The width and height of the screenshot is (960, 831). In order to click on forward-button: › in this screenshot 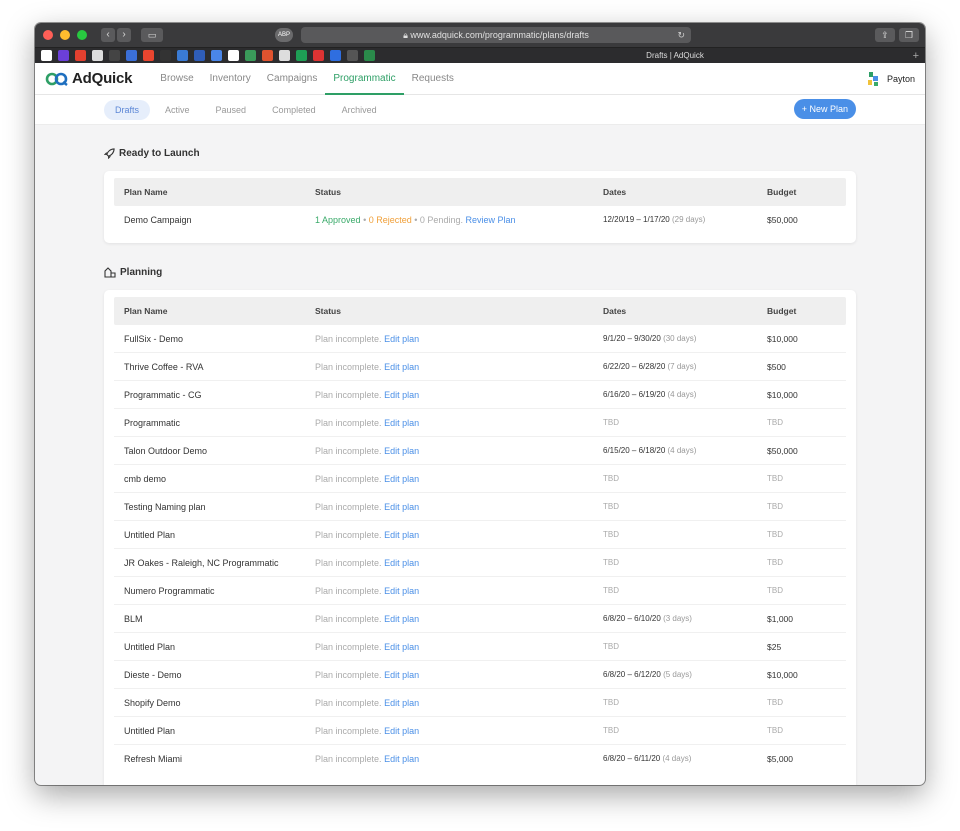, I will do `click(124, 35)`.